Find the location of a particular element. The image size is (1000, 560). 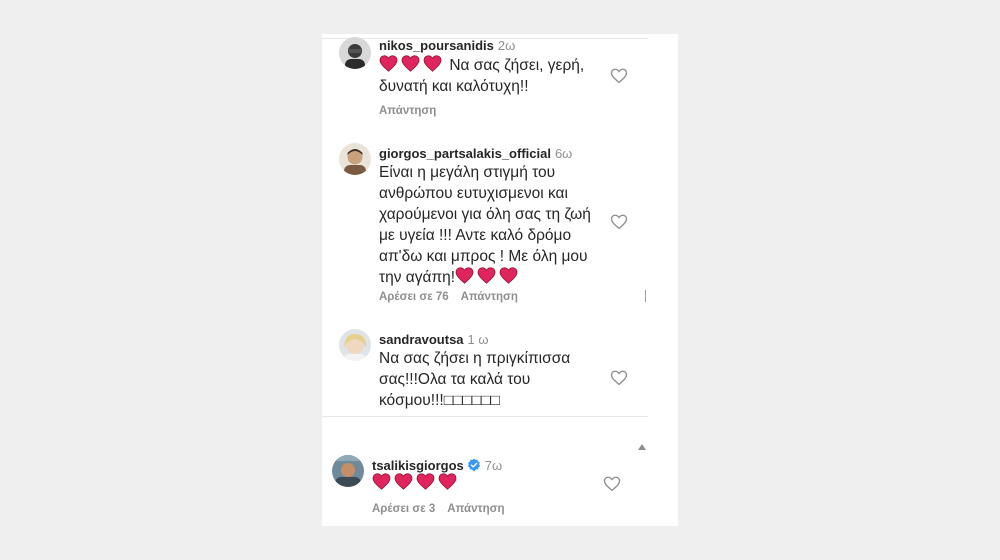

comment-text is located at coordinates (432, 483).